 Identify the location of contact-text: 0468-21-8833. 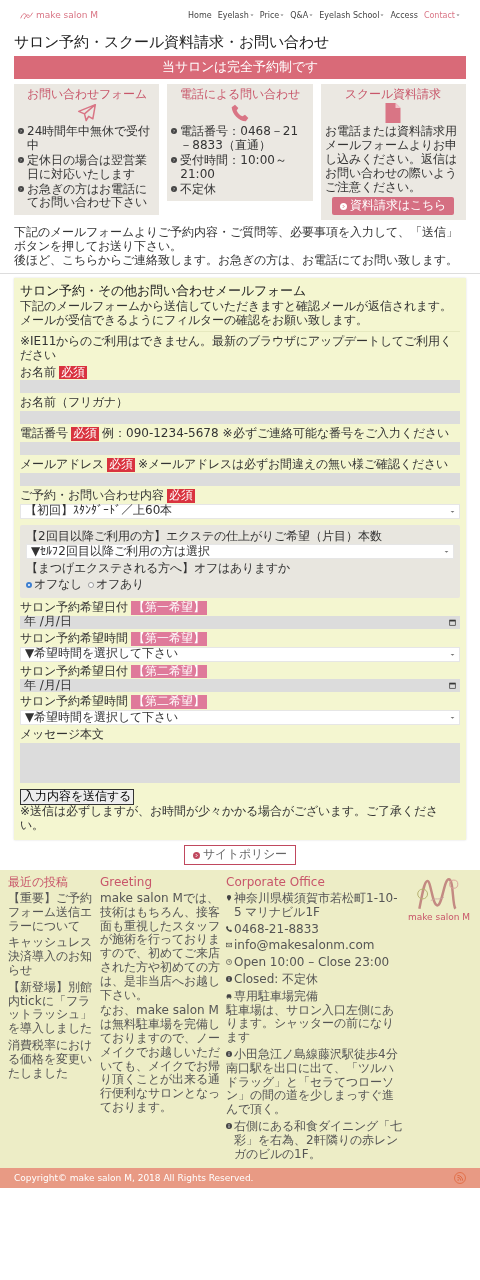
(276, 929).